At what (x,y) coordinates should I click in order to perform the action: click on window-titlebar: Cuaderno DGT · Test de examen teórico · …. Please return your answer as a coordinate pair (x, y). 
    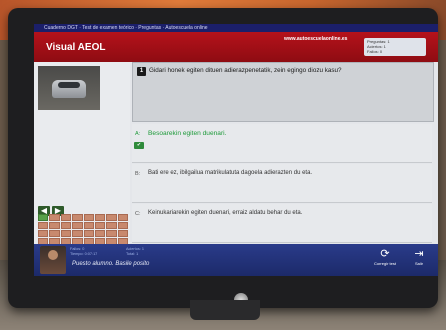
    Looking at the image, I should click on (236, 28).